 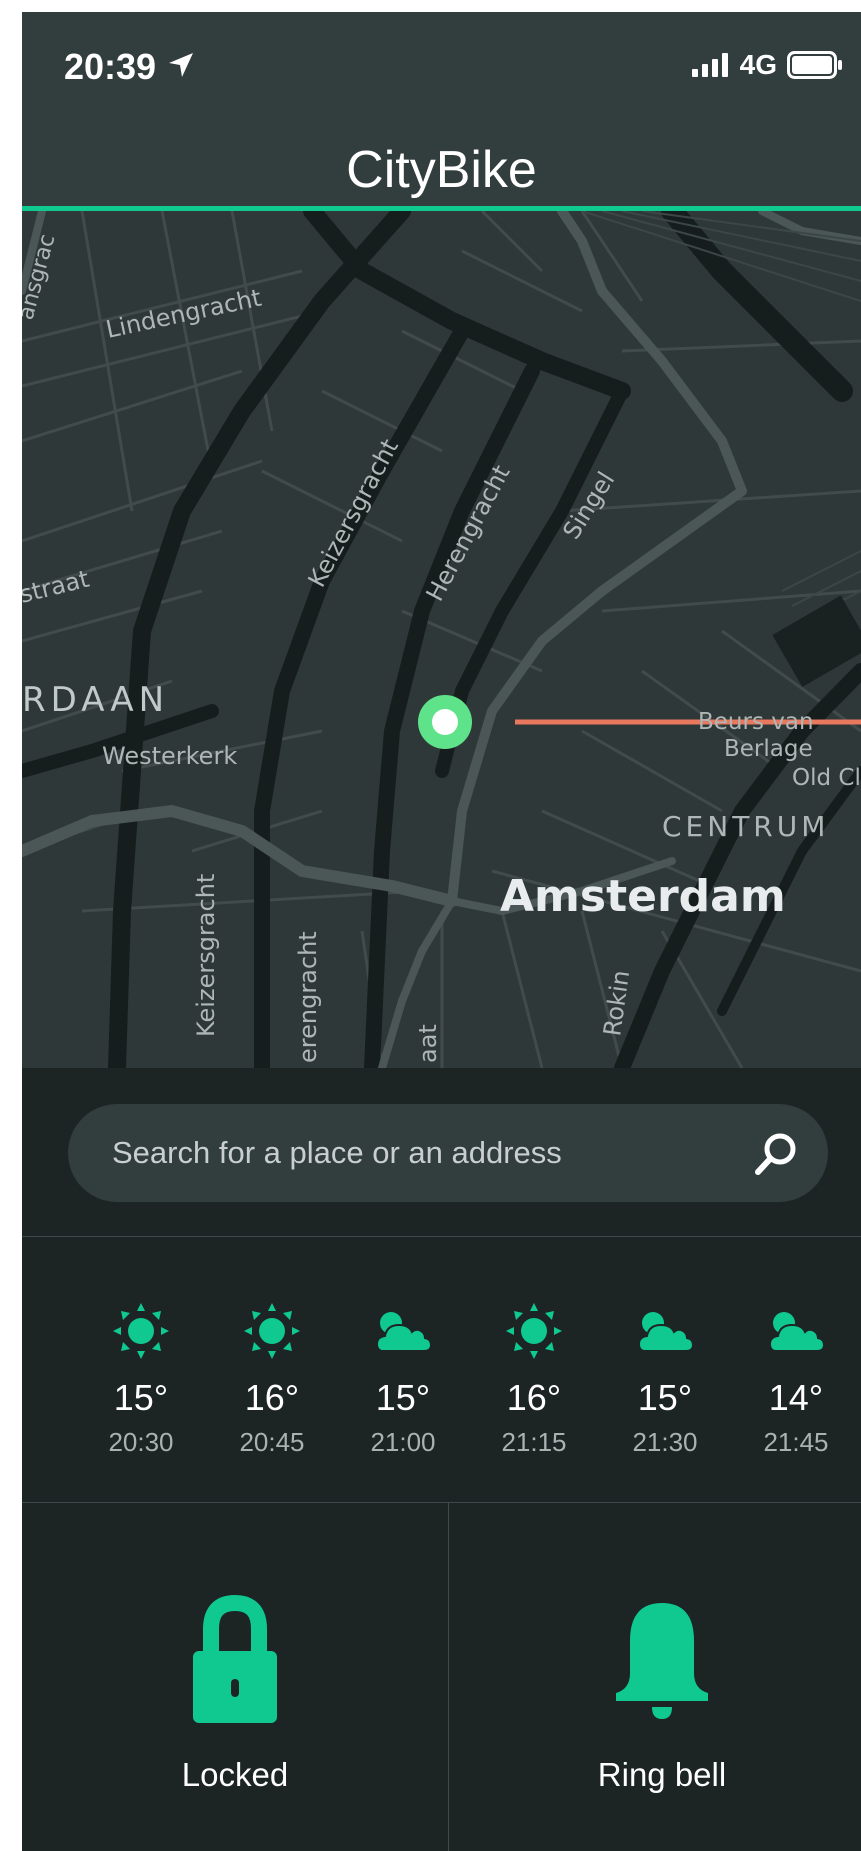 I want to click on ring-bell-label: Ring bell, so click(x=662, y=1774).